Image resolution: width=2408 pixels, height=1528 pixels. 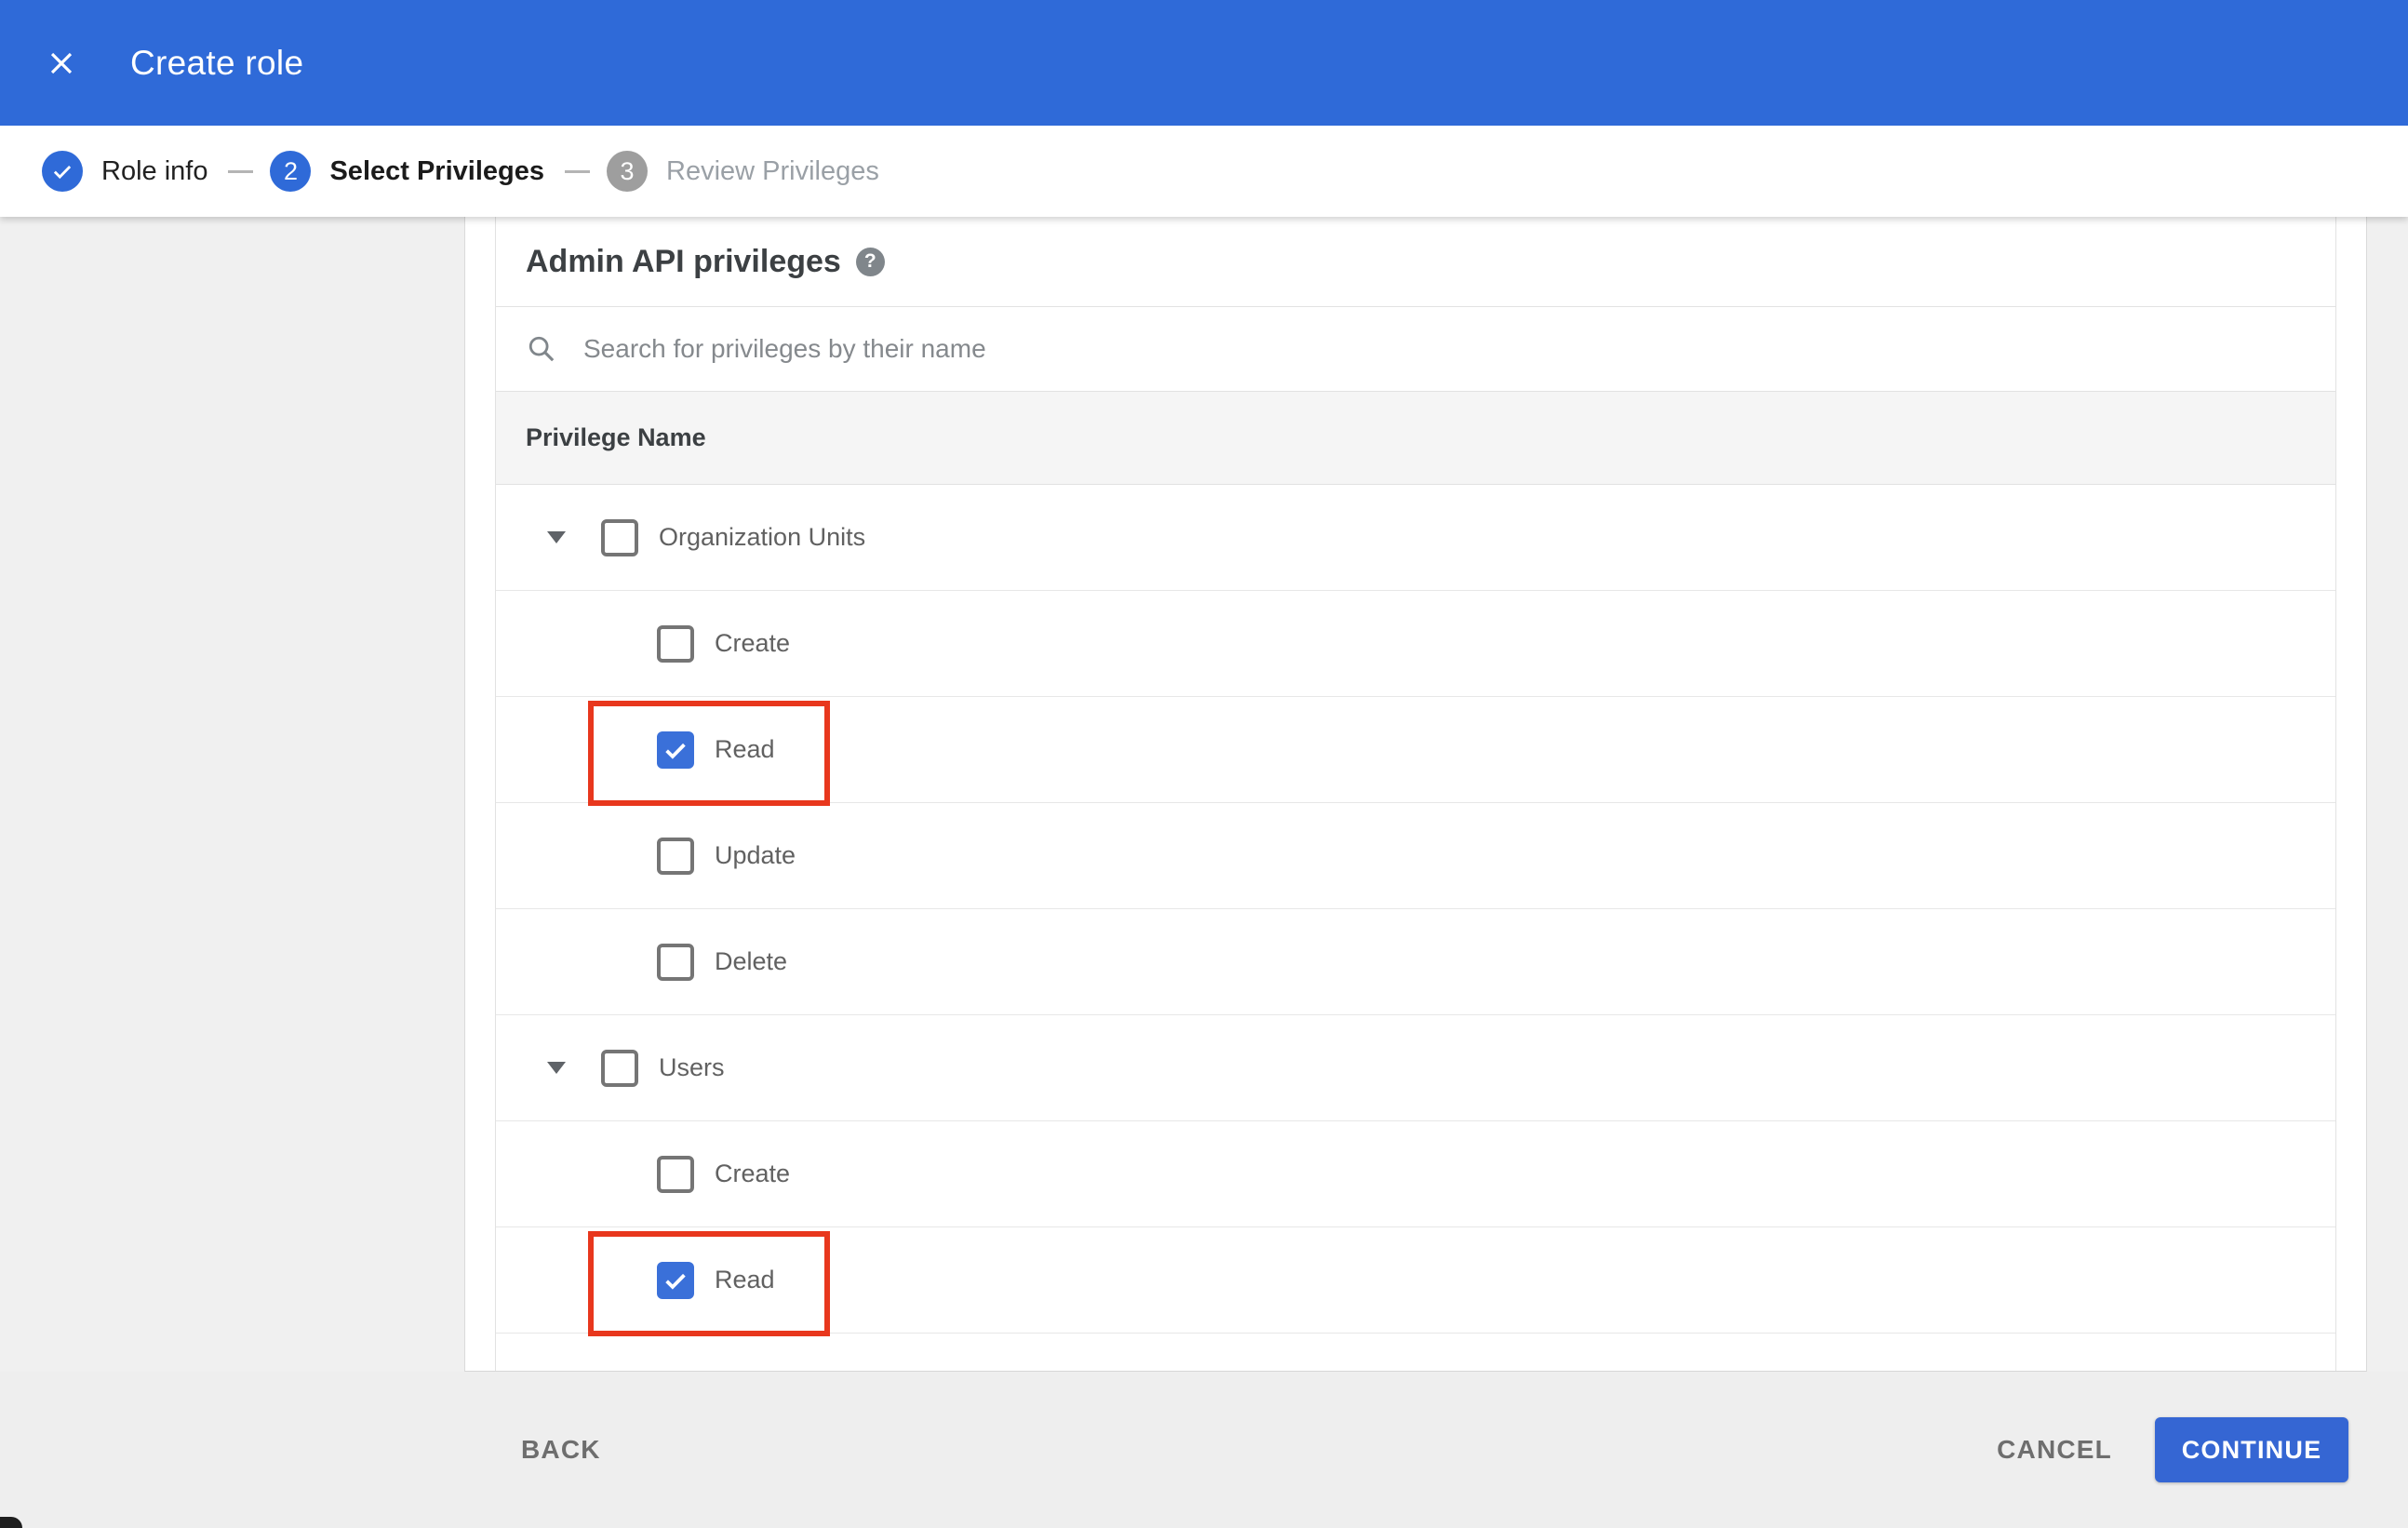 What do you see at coordinates (763, 537) in the screenshot?
I see `privilege-label: Organization Units` at bounding box center [763, 537].